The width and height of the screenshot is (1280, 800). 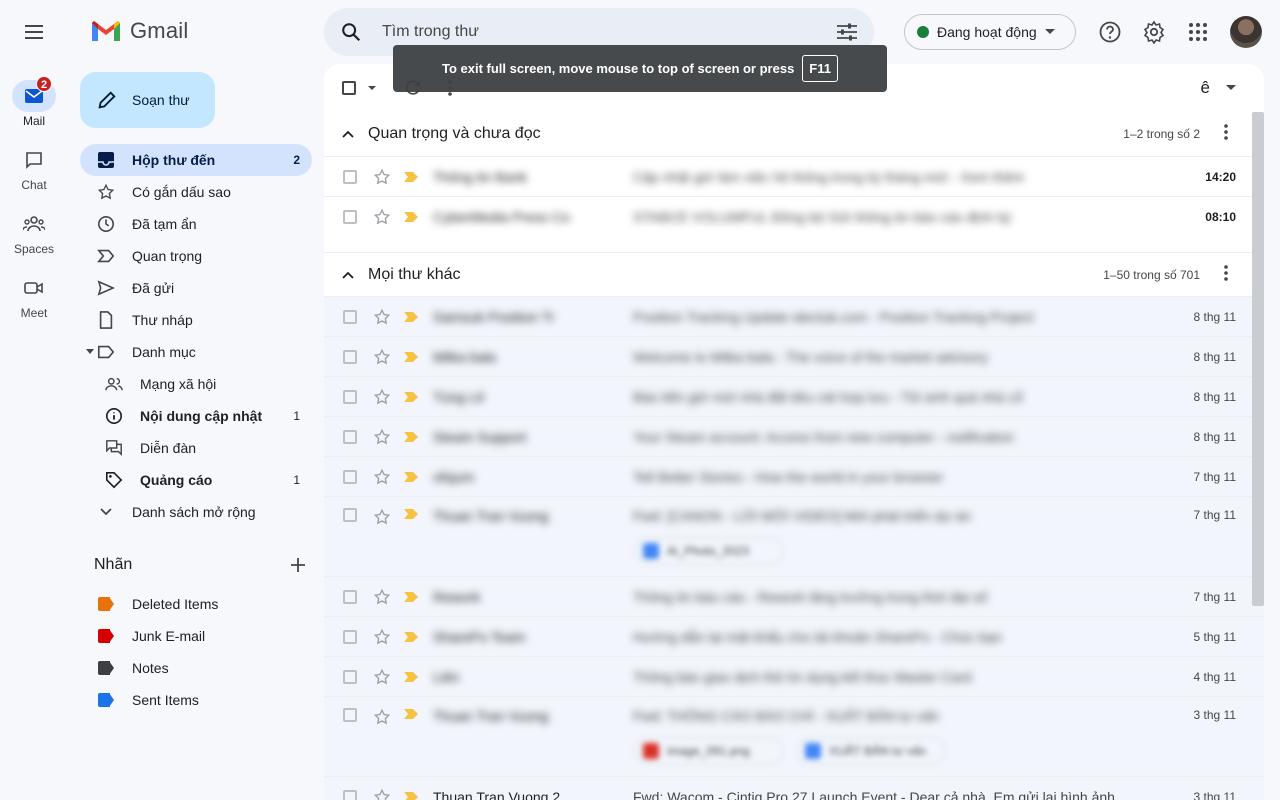 I want to click on label-color-icon, so click(x=106, y=668).